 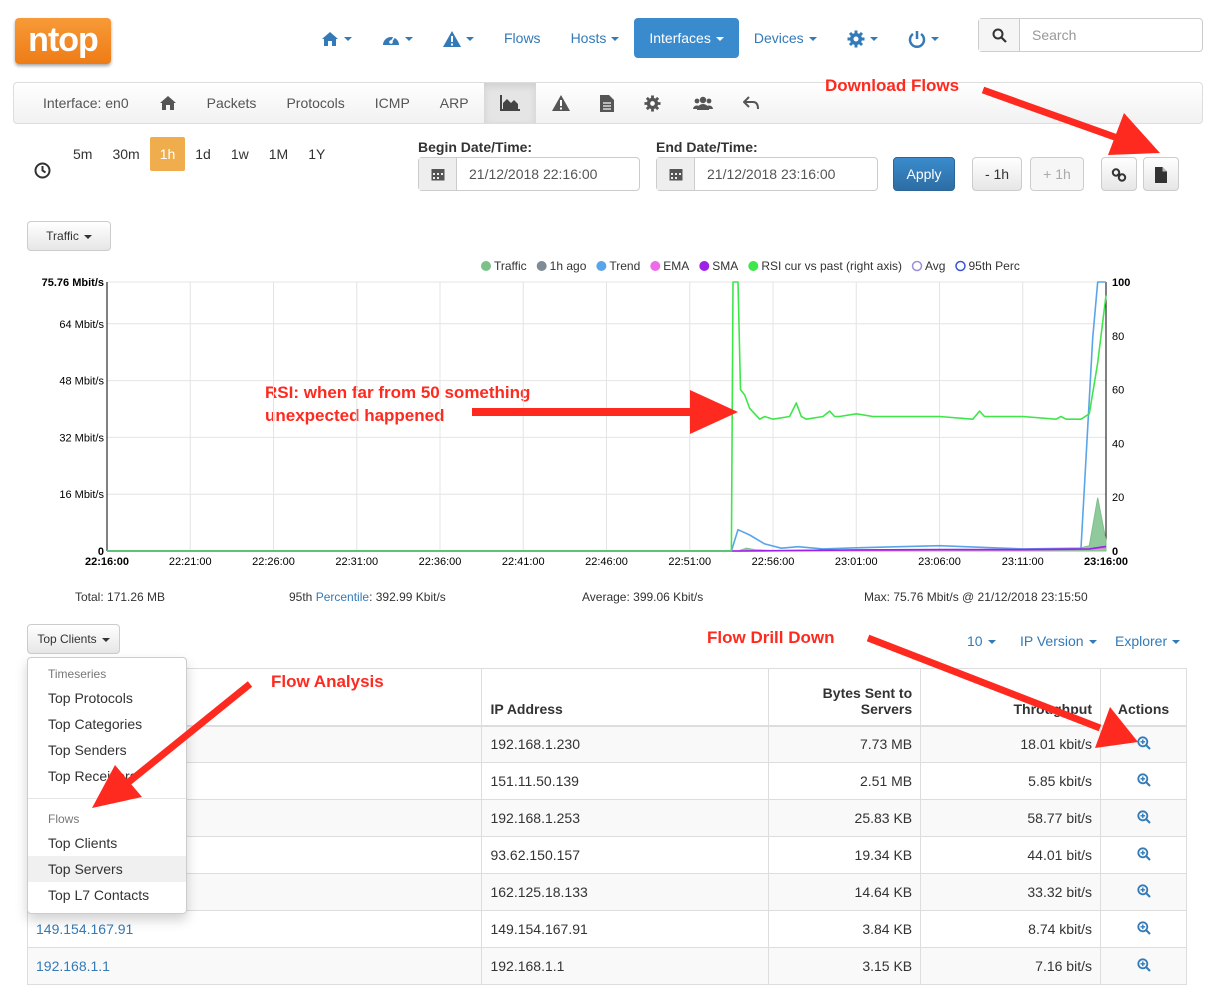 I want to click on bytes-sent-cell: 7.73 MB, so click(x=845, y=744).